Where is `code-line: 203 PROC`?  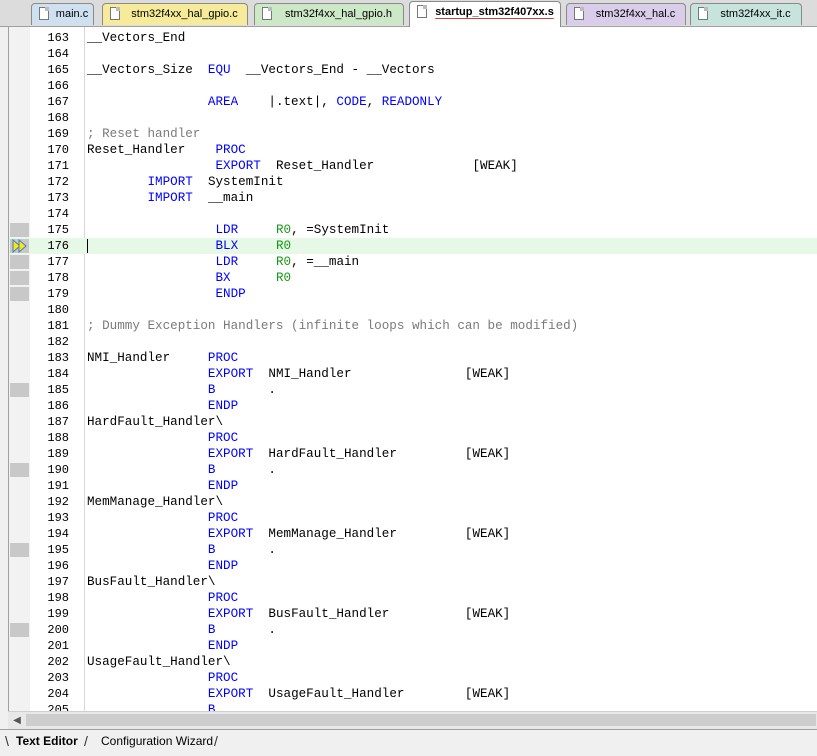 code-line: 203 PROC is located at coordinates (413, 678).